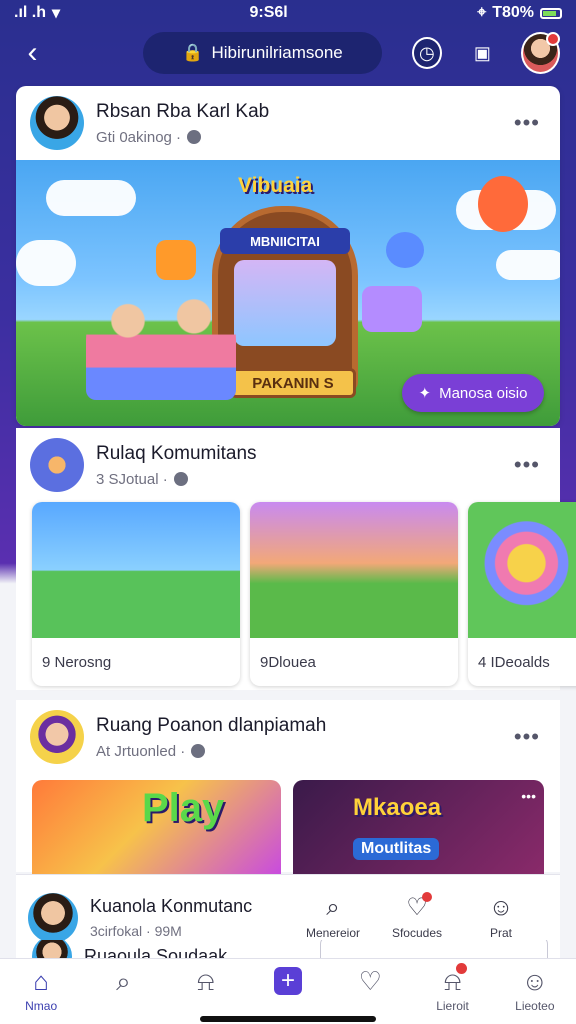  I want to click on nav-create: +, so click(288, 981).